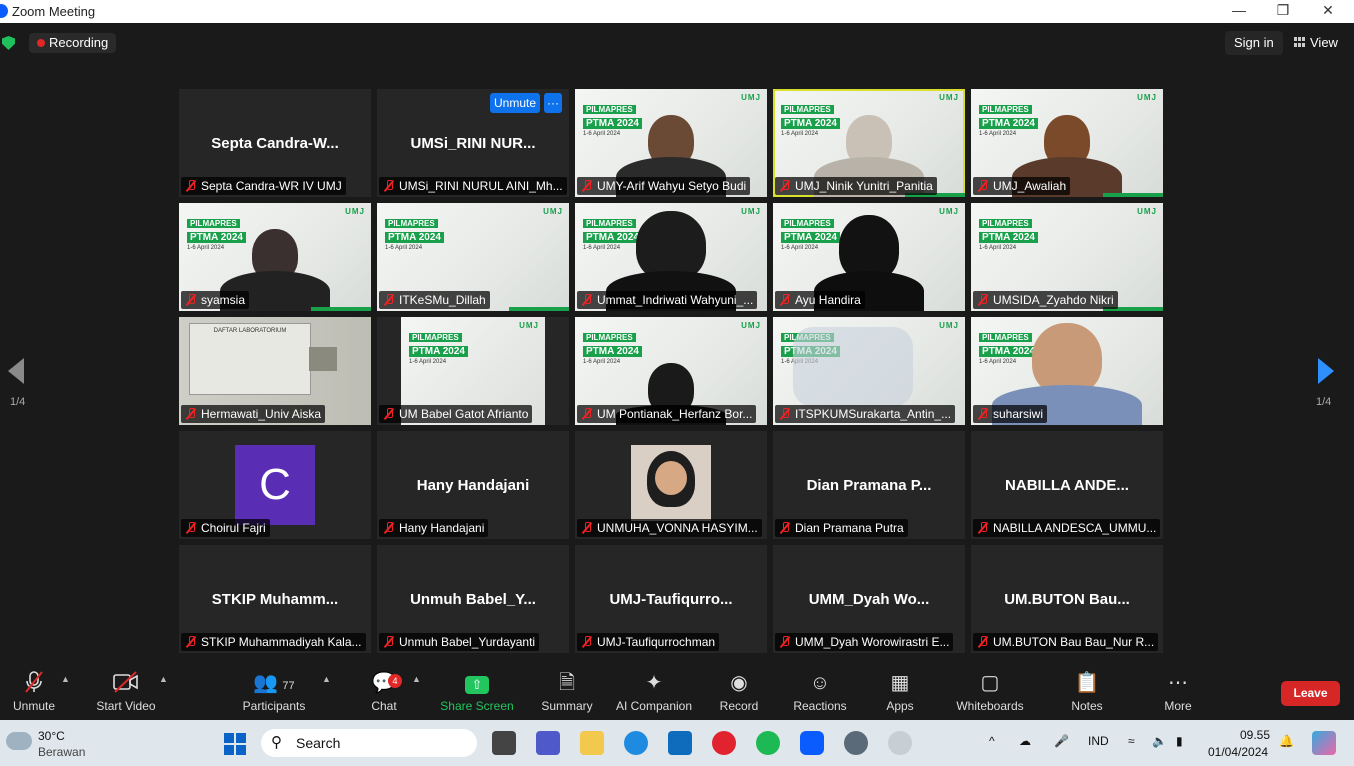 Image resolution: width=1354 pixels, height=766 pixels. Describe the element at coordinates (235, 744) in the screenshot. I see `windows-start-icon` at that location.